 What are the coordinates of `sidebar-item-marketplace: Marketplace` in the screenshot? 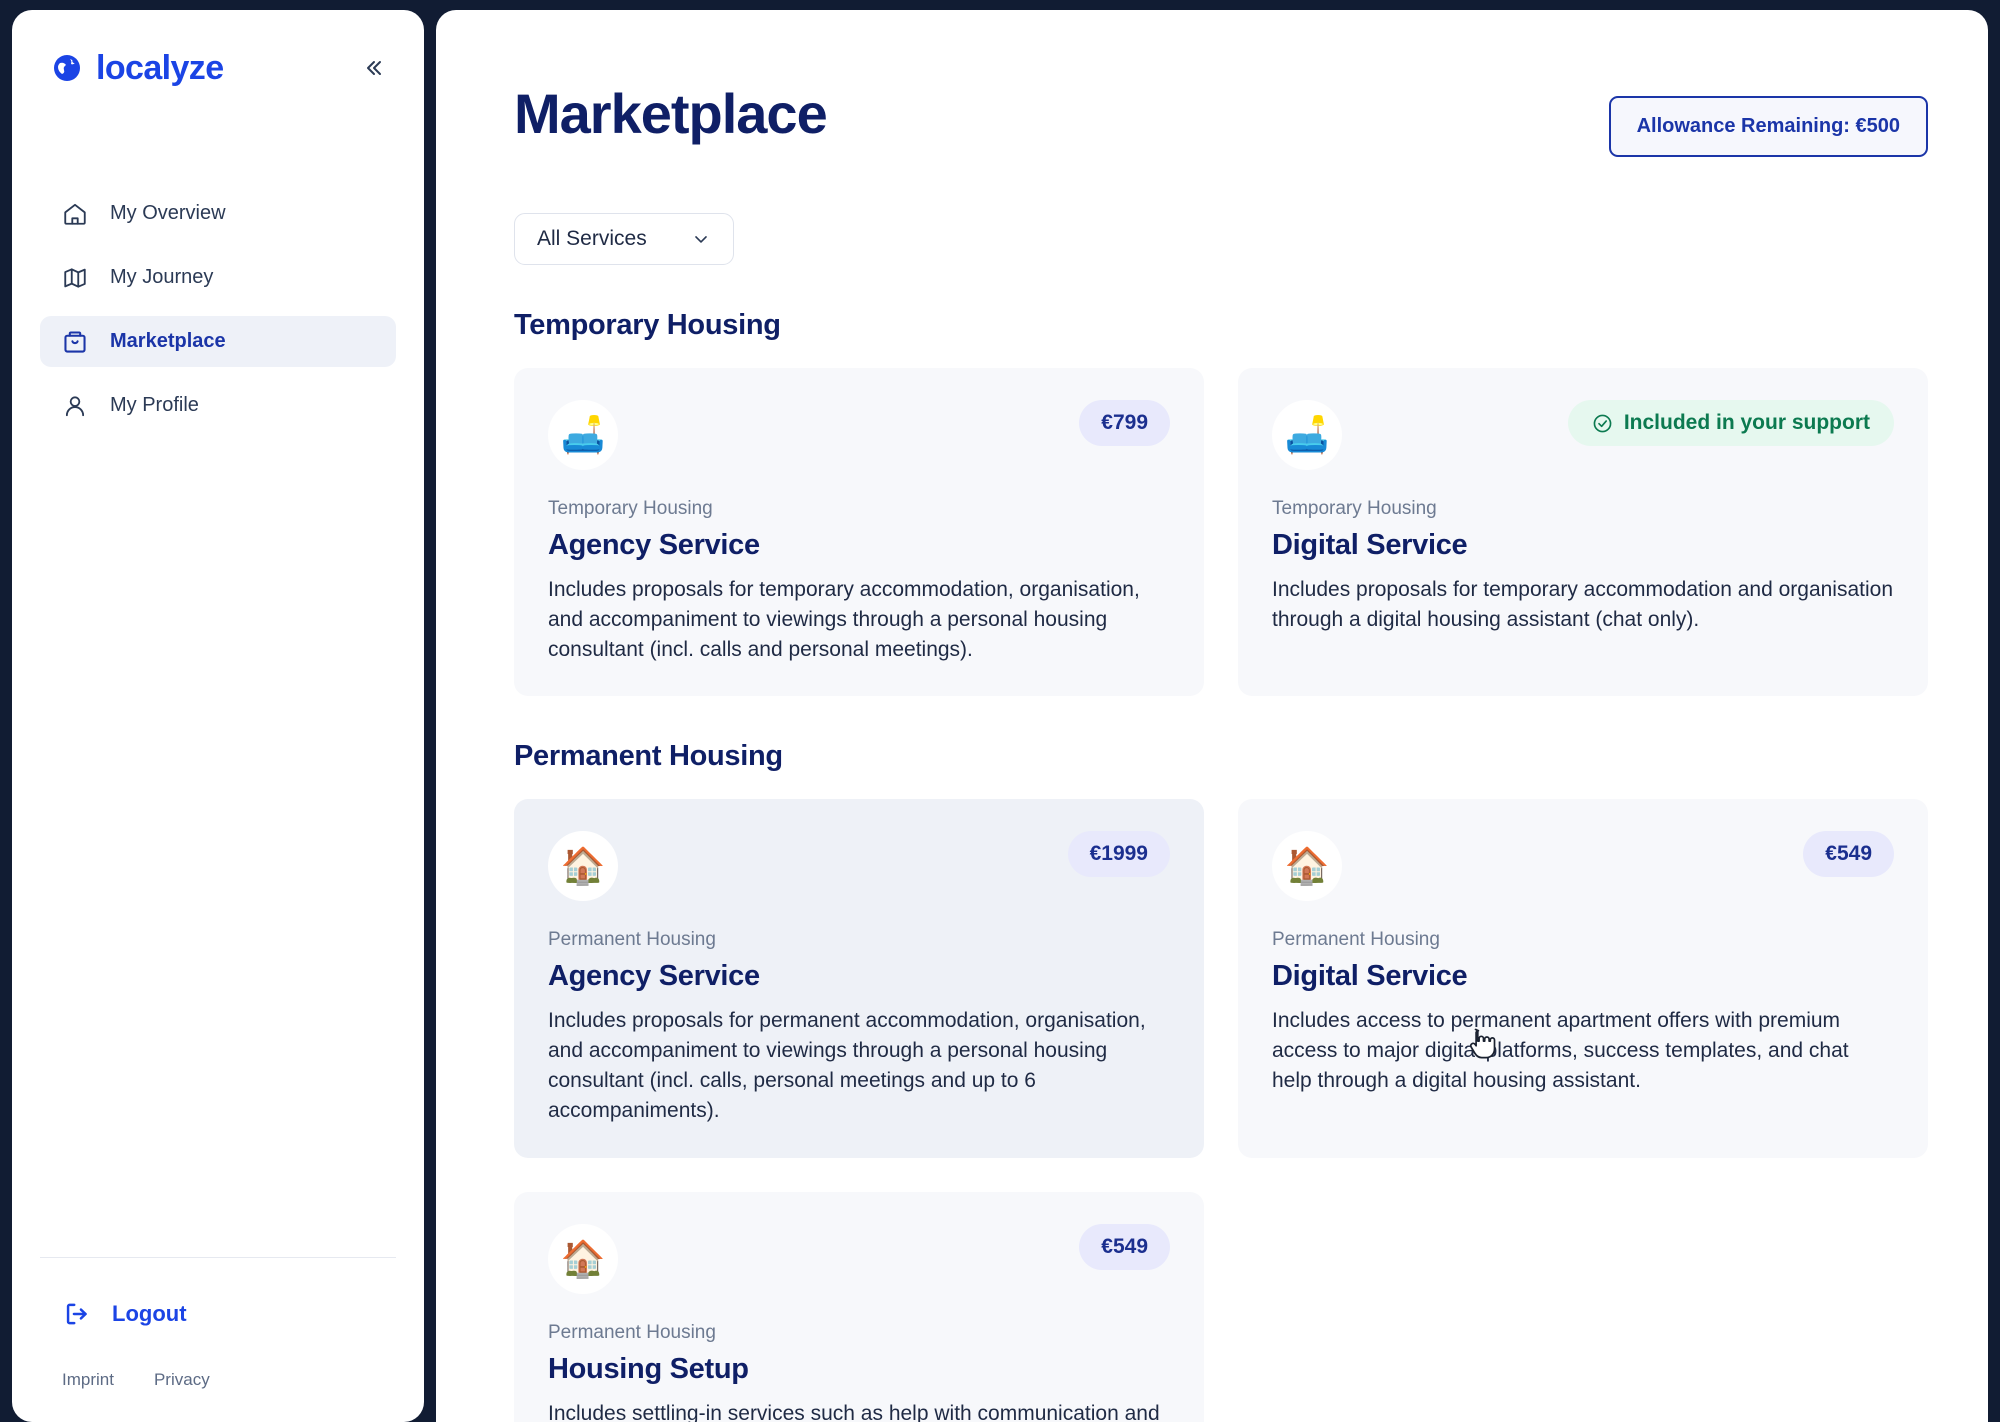 It's located at (218, 341).